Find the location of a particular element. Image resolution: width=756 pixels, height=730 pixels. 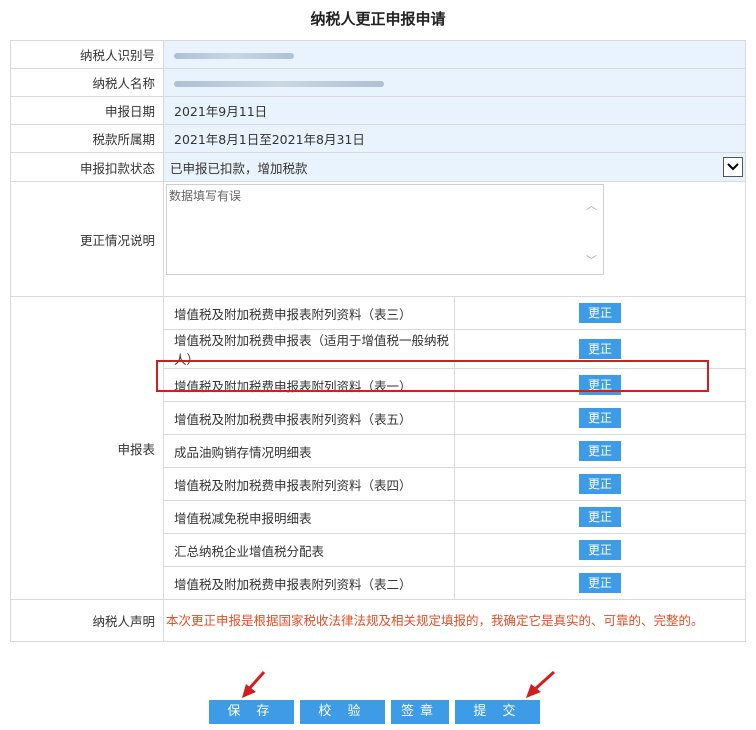

action-bar: 保 存 校 验 签章 提 交 is located at coordinates (374, 712).